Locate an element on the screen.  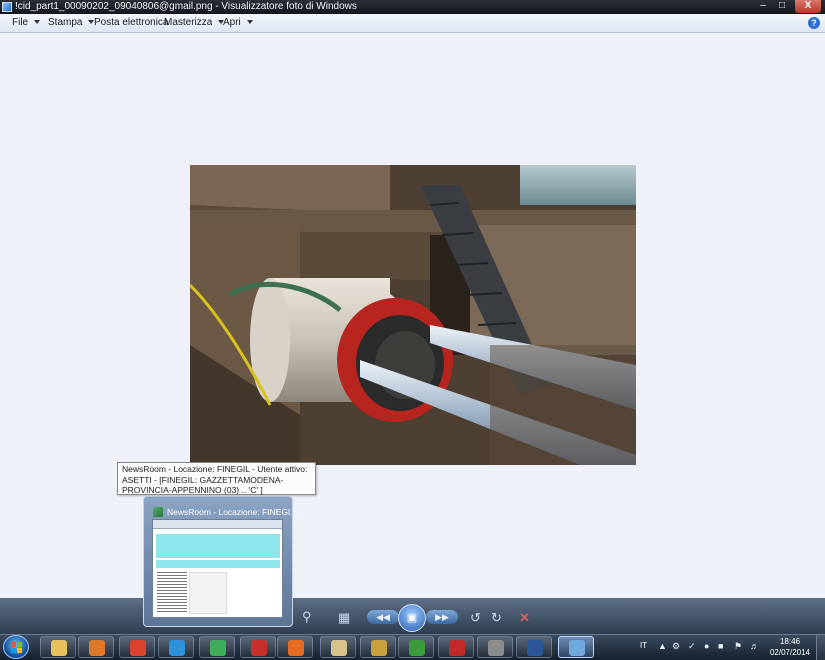
thumbnail-text-column is located at coordinates (172, 593).